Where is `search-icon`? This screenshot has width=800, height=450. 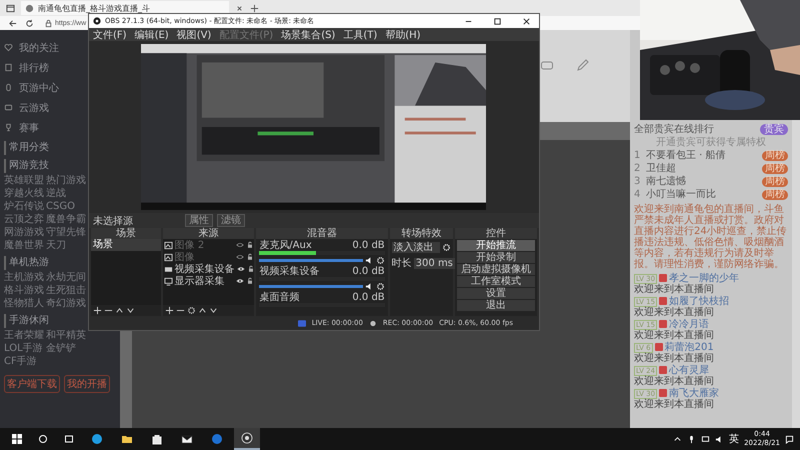
search-icon is located at coordinates (43, 439).